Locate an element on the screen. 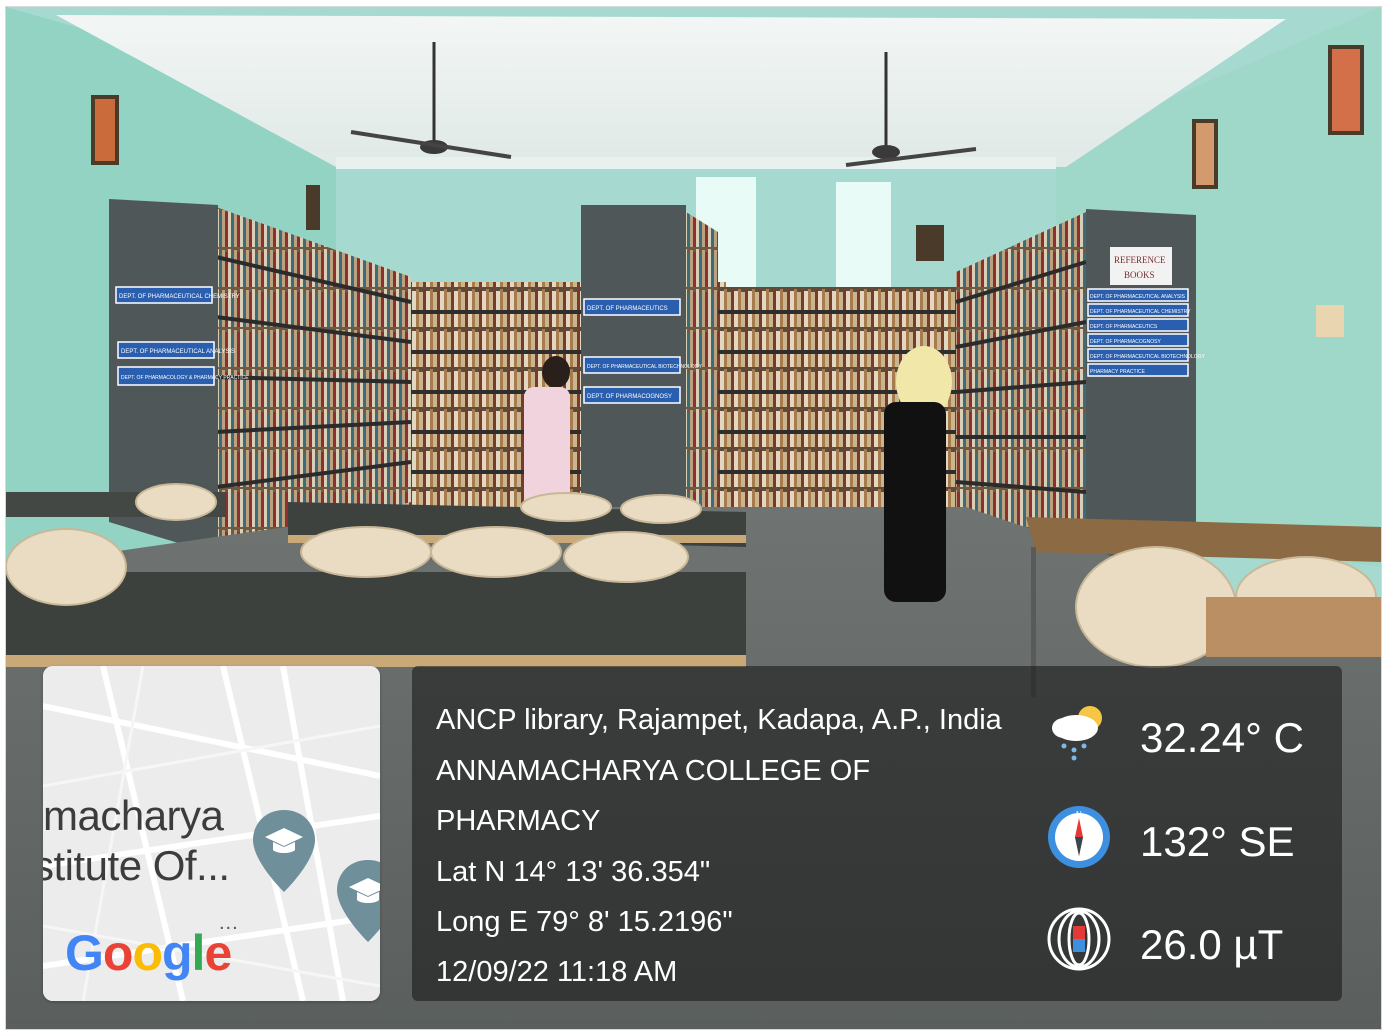 The width and height of the screenshot is (1386, 1033). right-sign-1: DEPT. OF PHARMACEUTICAL ANALYSIS is located at coordinates (1138, 297).